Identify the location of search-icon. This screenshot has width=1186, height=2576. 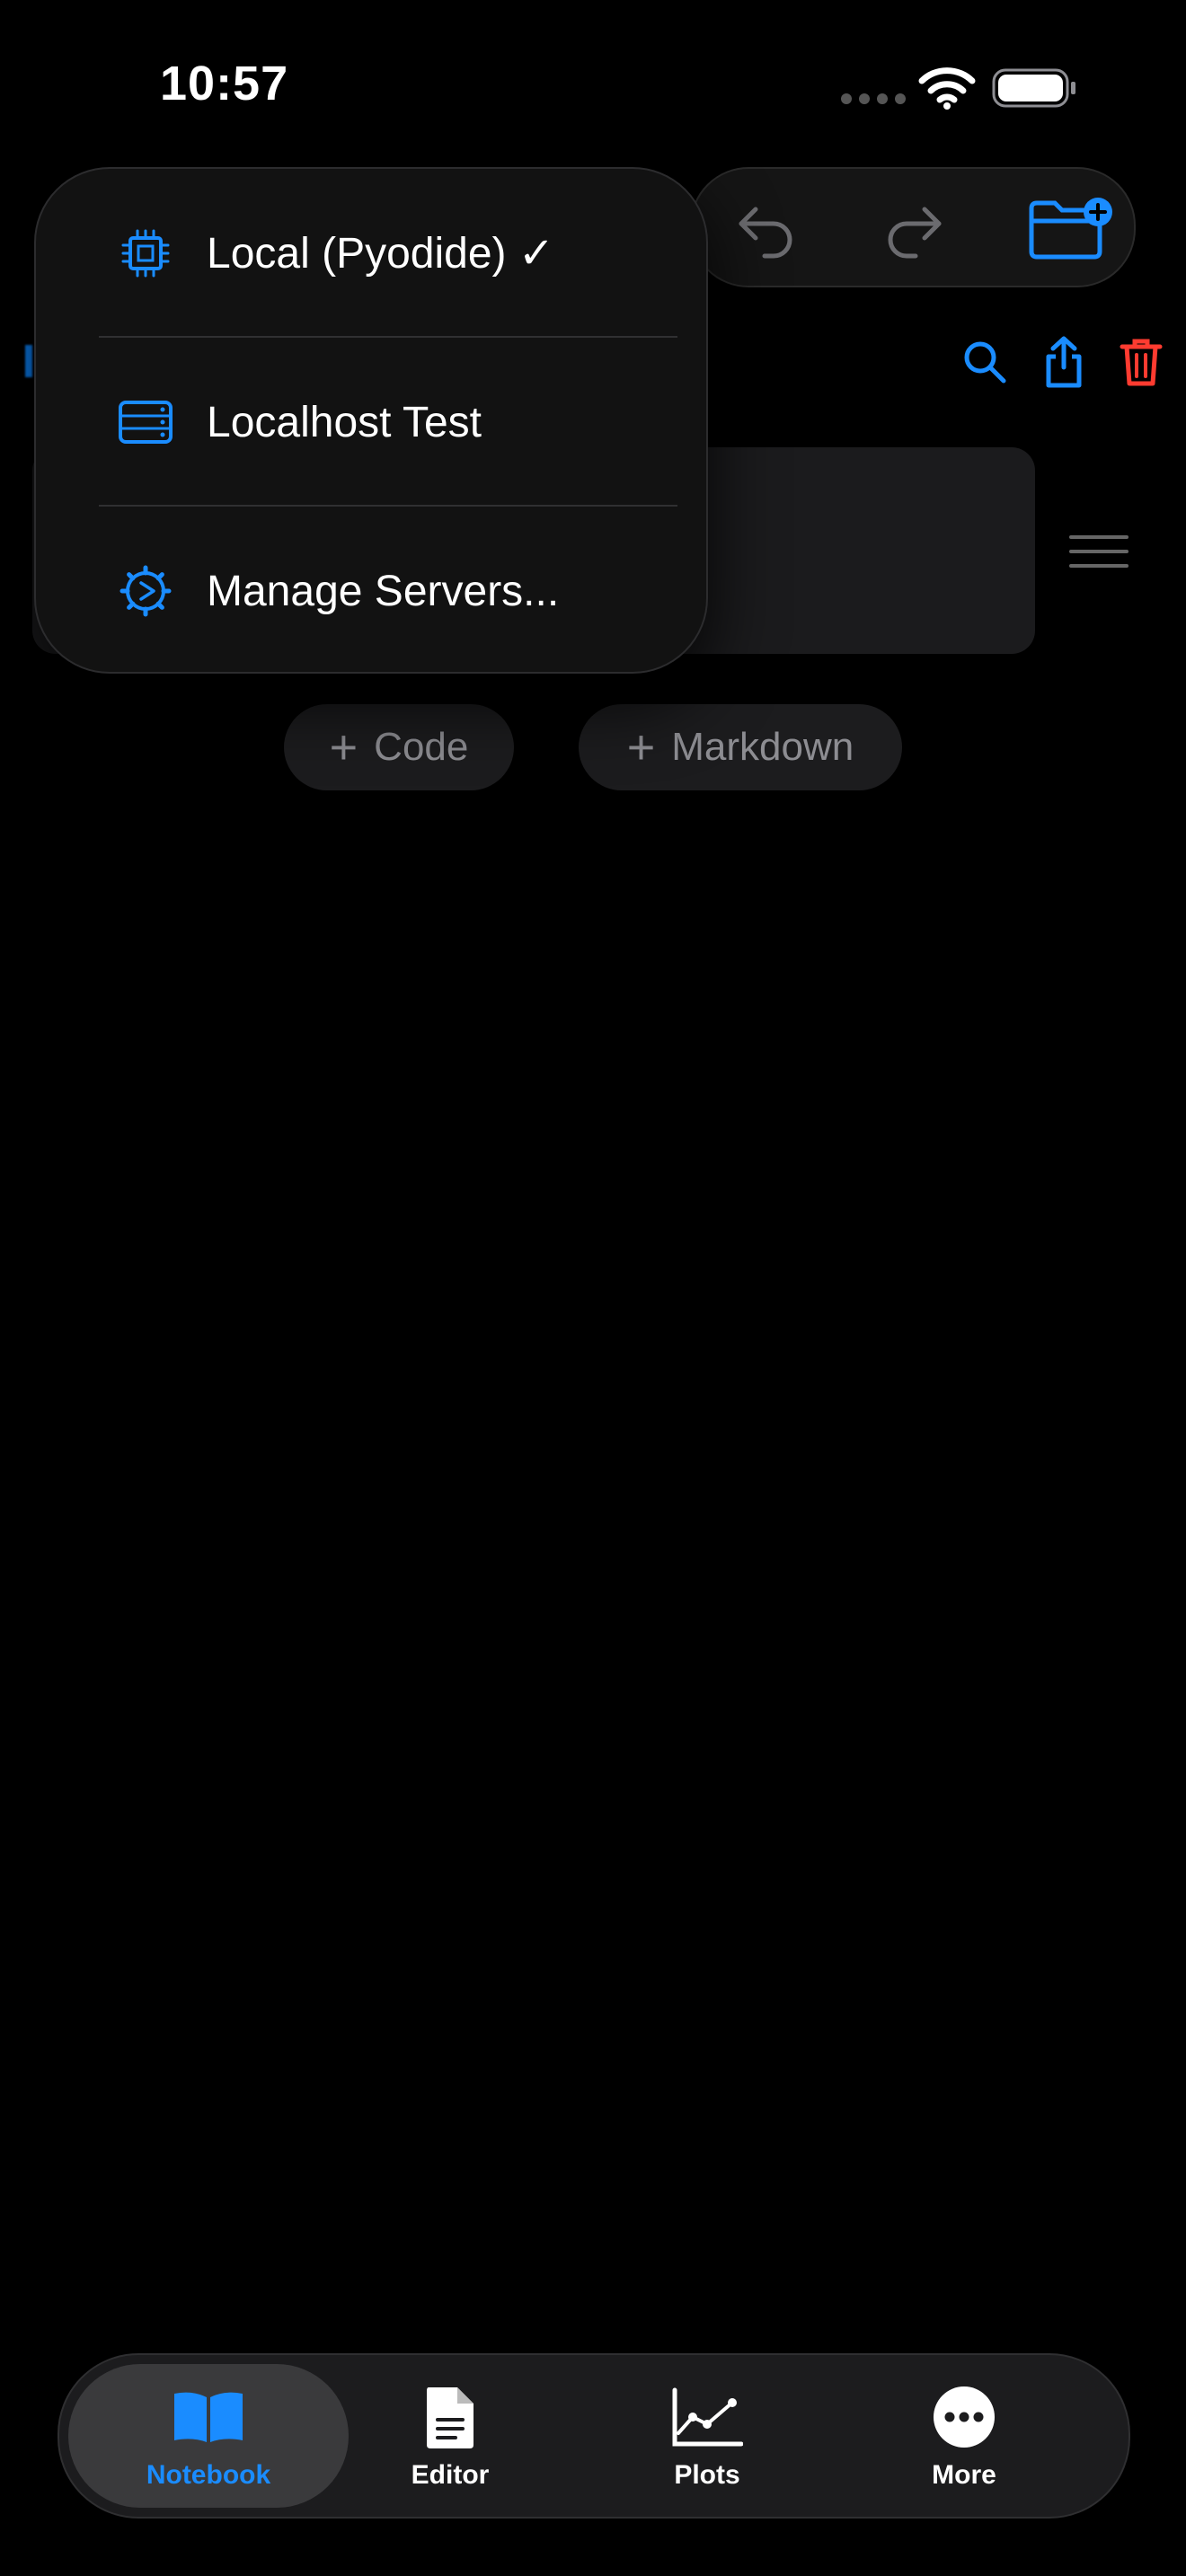
(985, 362).